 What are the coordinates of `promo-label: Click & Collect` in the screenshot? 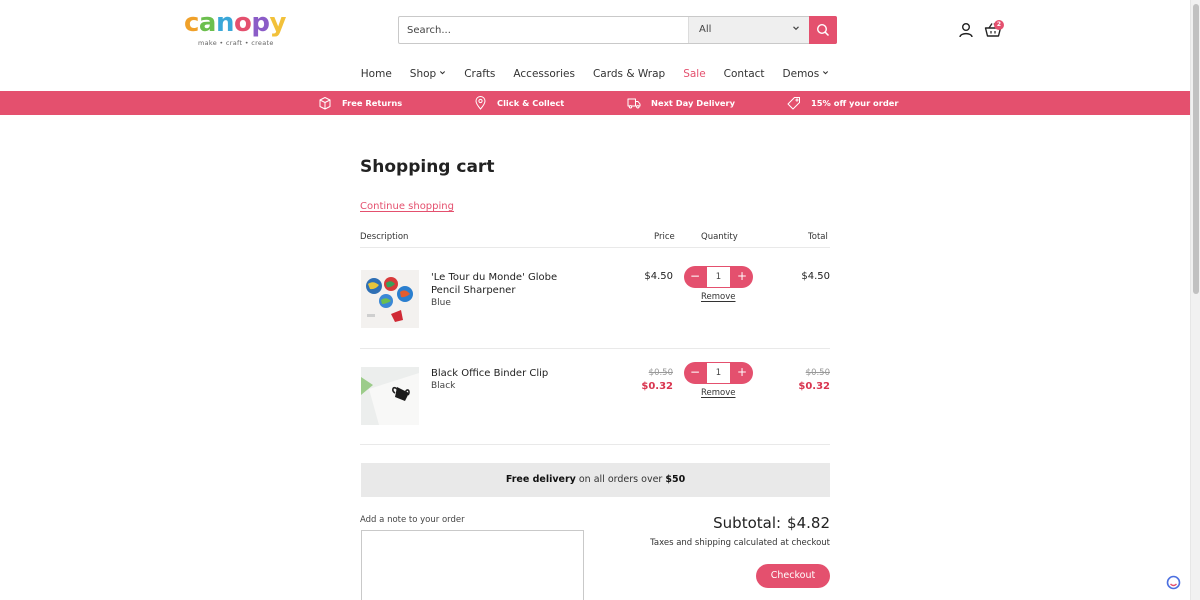 It's located at (531, 103).